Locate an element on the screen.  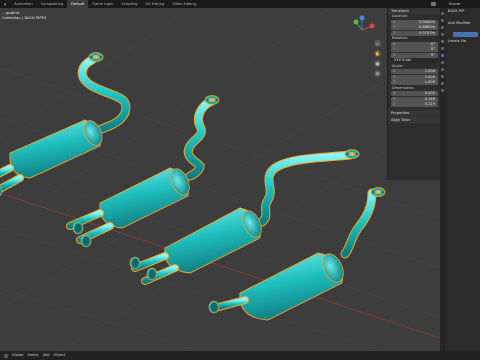
properties-subpanel: Properties is located at coordinates (414, 113).